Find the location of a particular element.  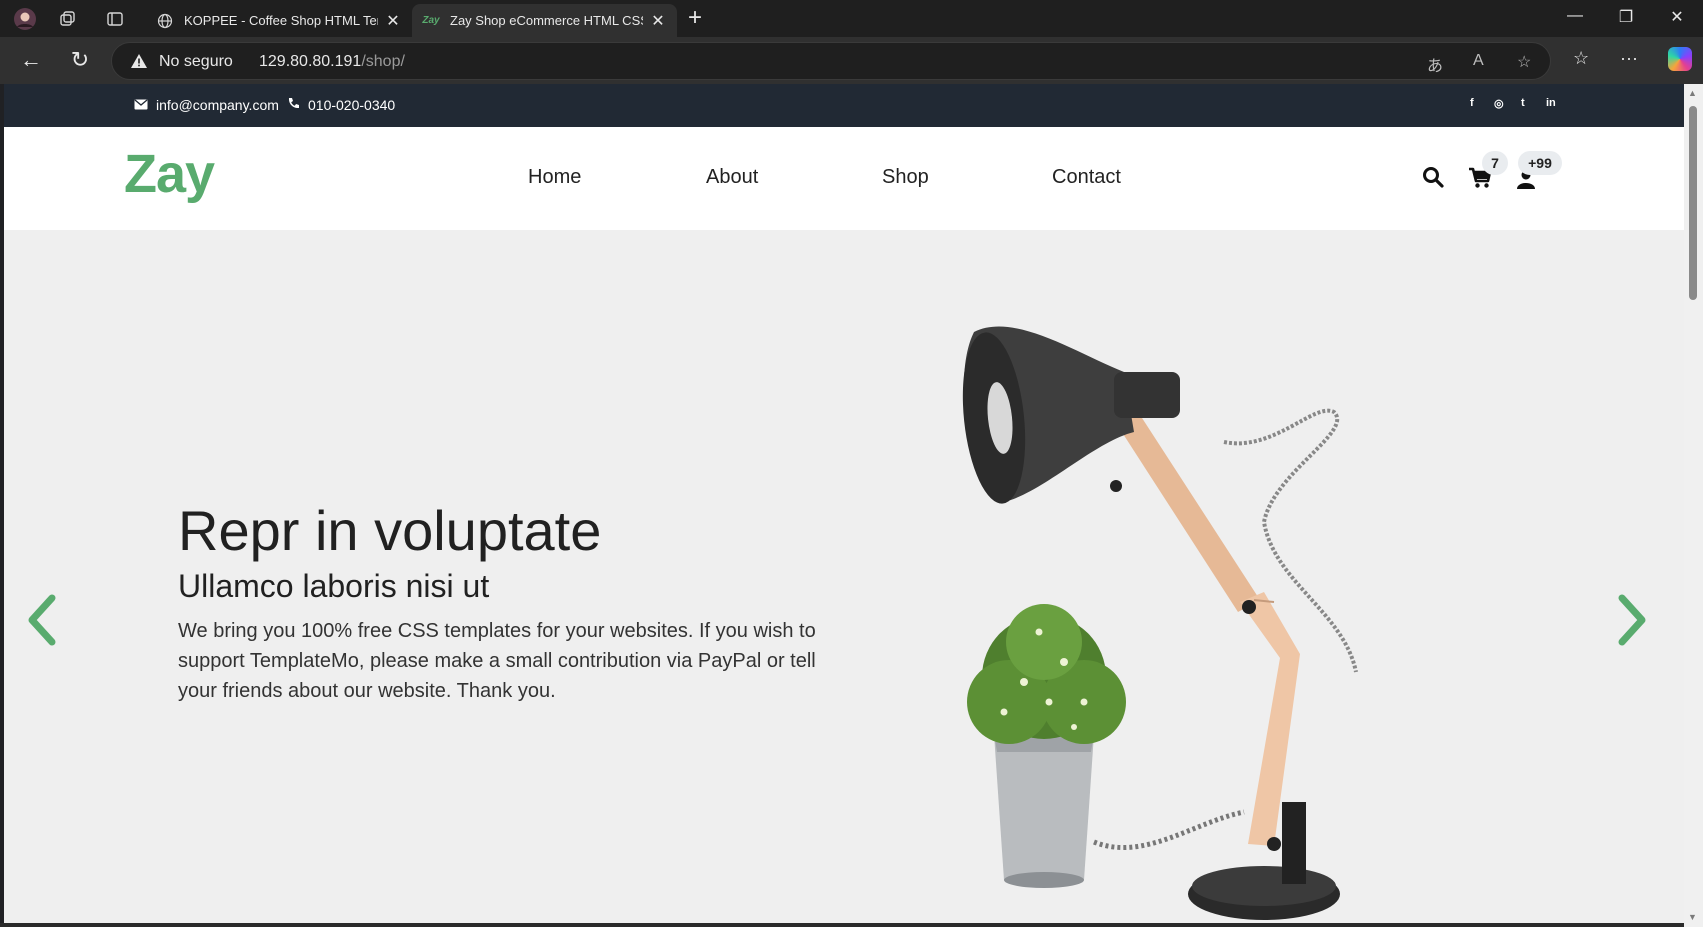

carousel-prev-button is located at coordinates (41, 622).